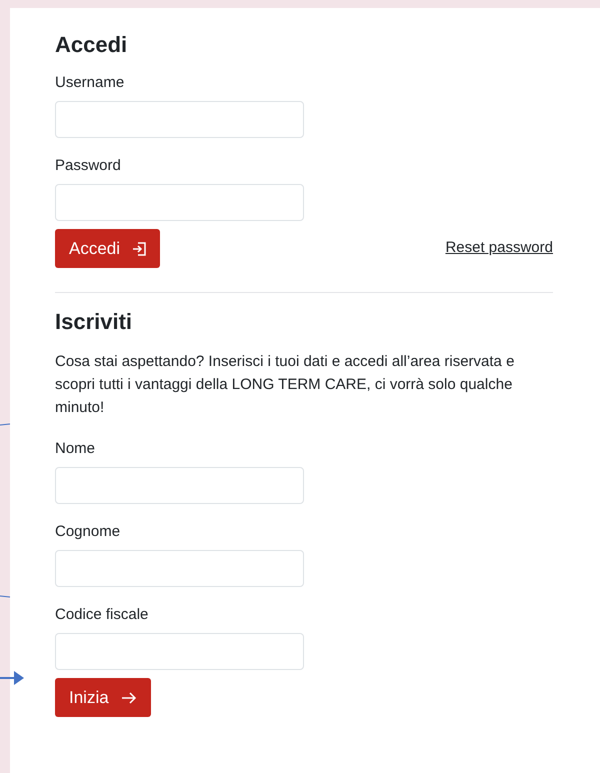  Describe the element at coordinates (75, 449) in the screenshot. I see `field-label: Nome` at that location.